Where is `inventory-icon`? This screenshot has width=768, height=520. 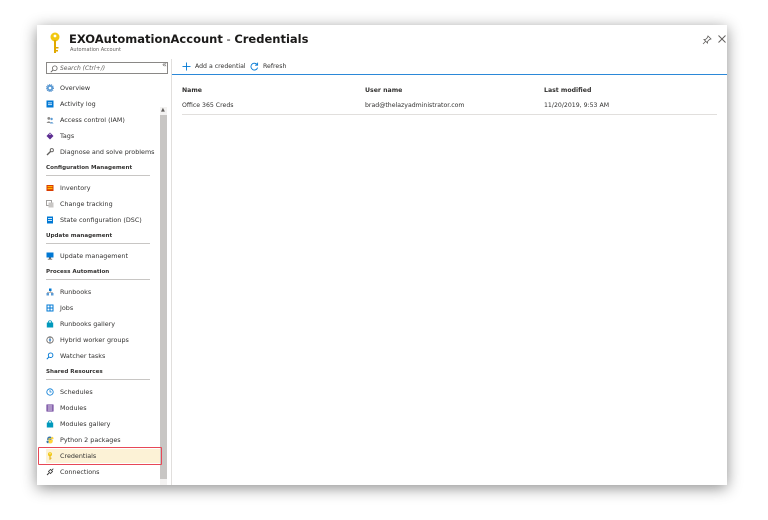
inventory-icon is located at coordinates (50, 188).